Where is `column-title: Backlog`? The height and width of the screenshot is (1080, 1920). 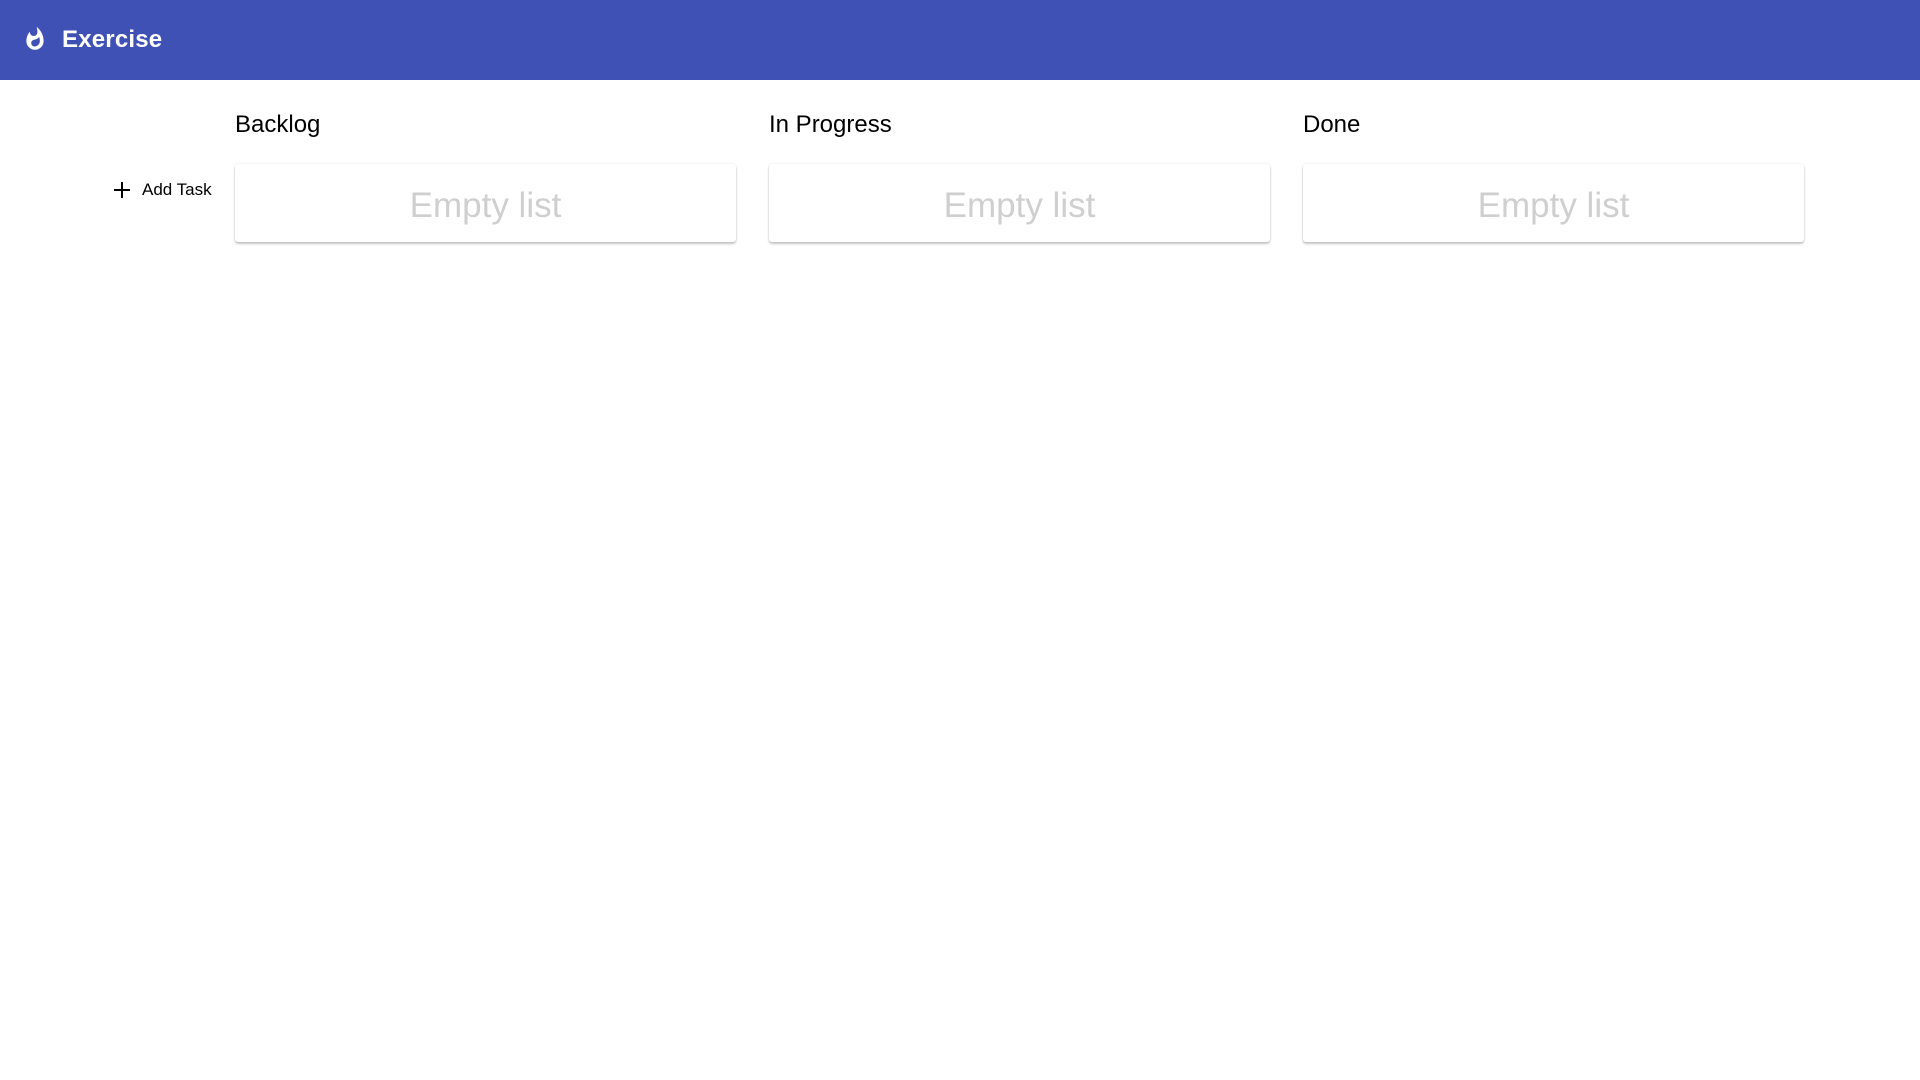 column-title: Backlog is located at coordinates (278, 124).